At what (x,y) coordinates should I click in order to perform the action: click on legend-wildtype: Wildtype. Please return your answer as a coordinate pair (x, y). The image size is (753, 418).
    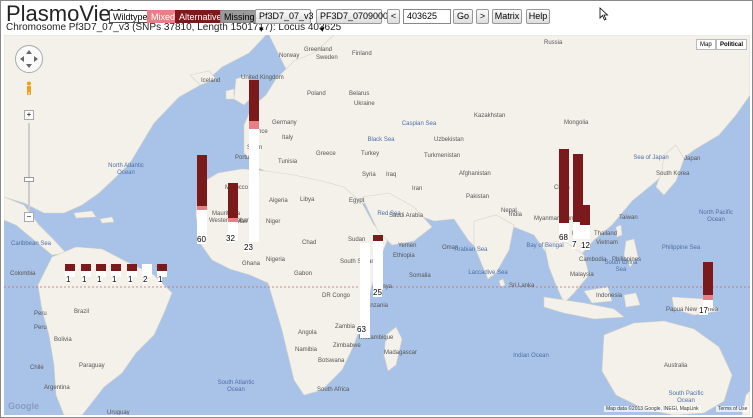
    Looking at the image, I should click on (130, 16).